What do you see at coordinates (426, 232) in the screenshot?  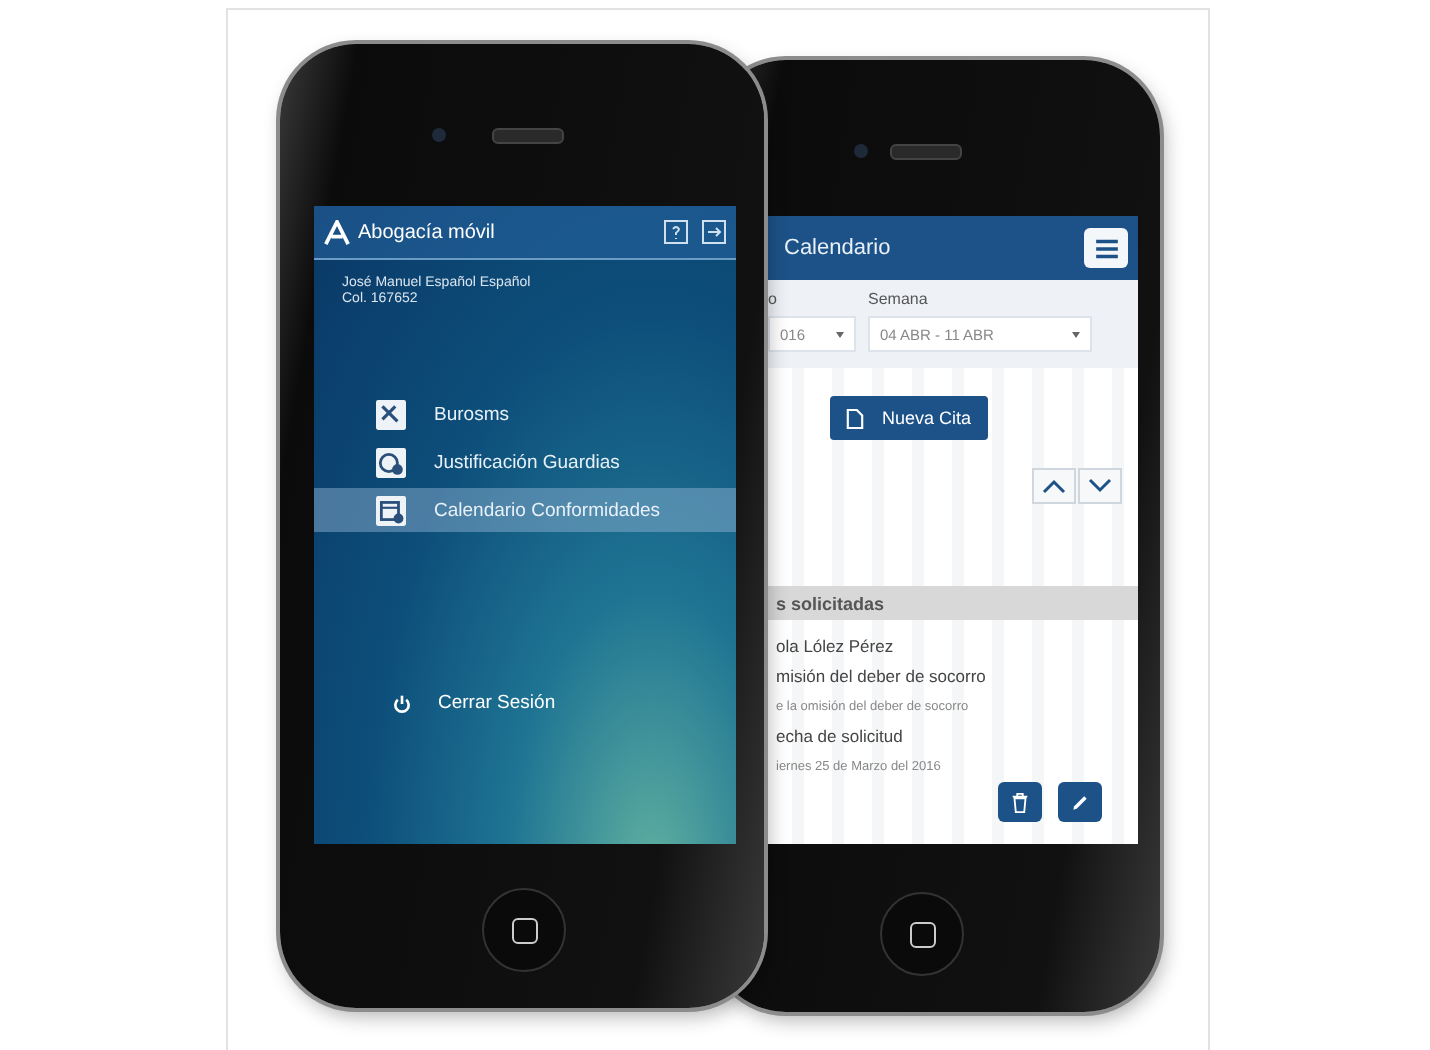 I see `app-title: Abogacía móvil` at bounding box center [426, 232].